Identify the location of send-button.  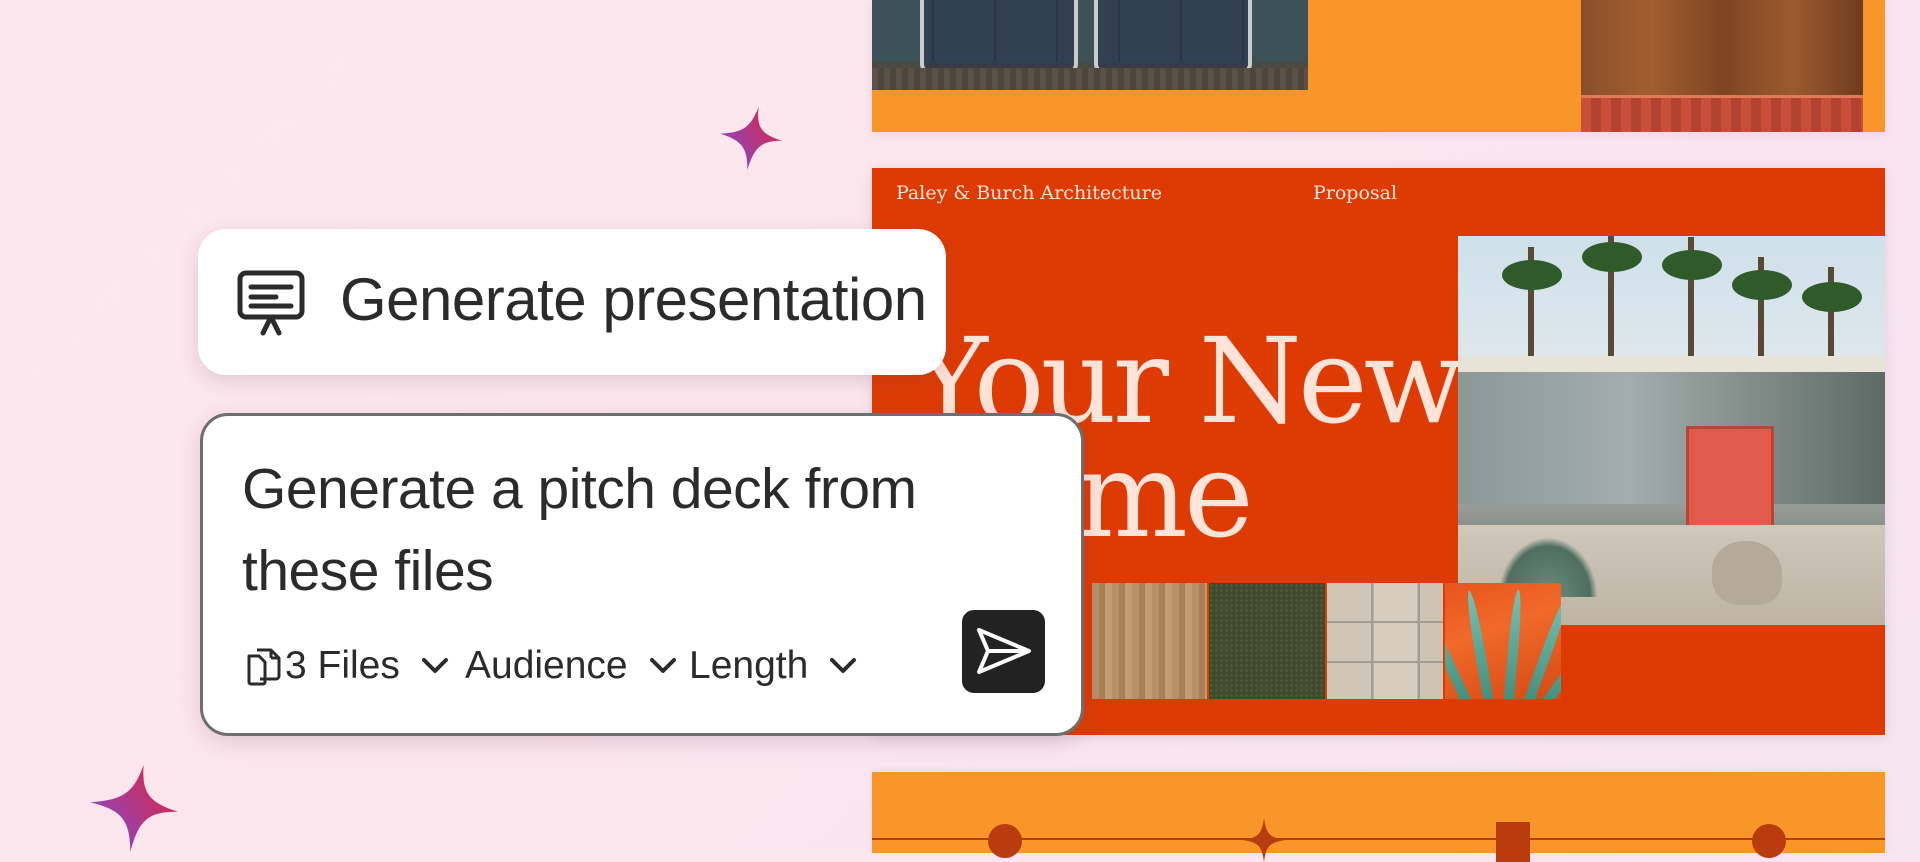
(1003, 651).